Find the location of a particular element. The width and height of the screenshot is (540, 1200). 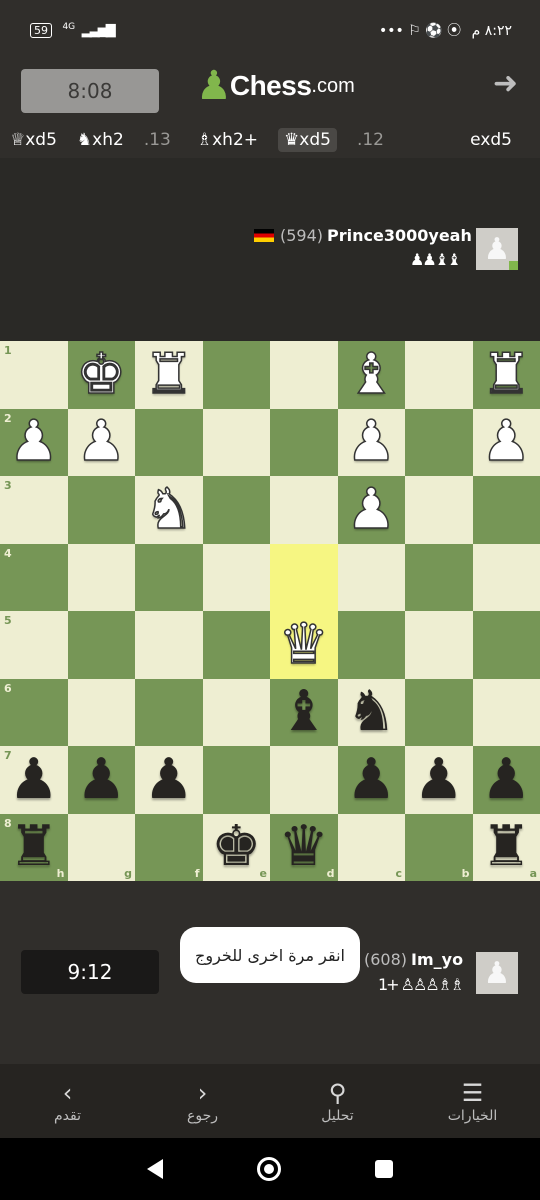

white-bishop-icon: ♝ is located at coordinates (371, 375).